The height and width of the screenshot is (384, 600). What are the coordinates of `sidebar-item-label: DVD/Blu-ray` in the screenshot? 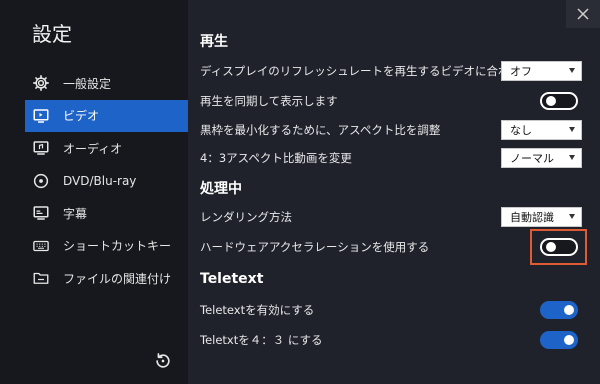 It's located at (100, 180).